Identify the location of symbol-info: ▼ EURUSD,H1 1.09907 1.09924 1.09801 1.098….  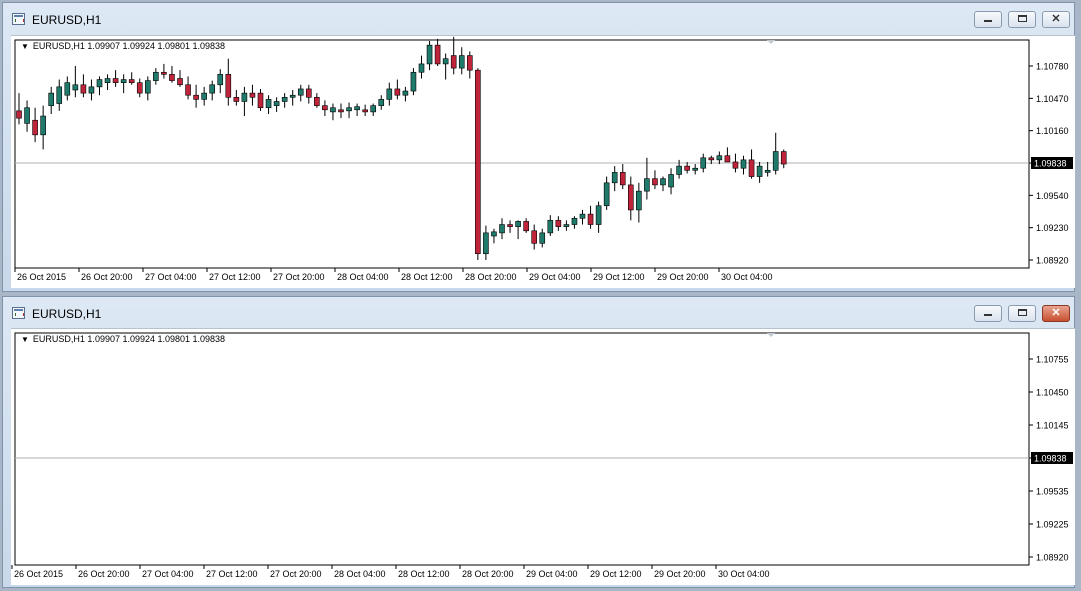
(123, 46).